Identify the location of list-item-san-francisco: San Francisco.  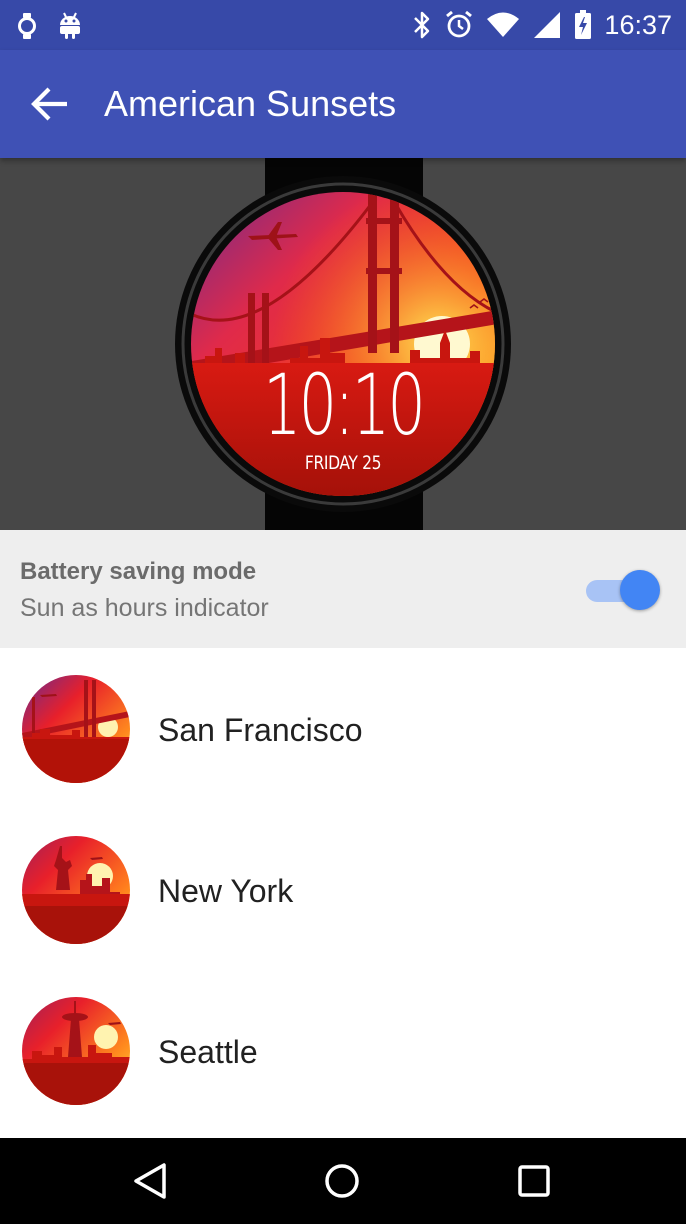
(343, 728).